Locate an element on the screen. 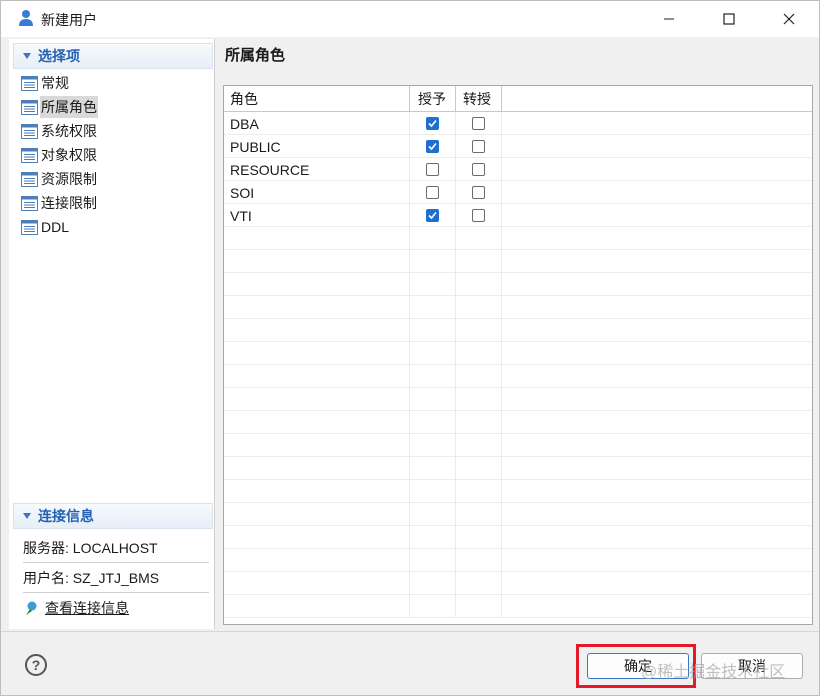 The height and width of the screenshot is (696, 820). server-info: 服务器: LOCALHOST is located at coordinates (116, 548).